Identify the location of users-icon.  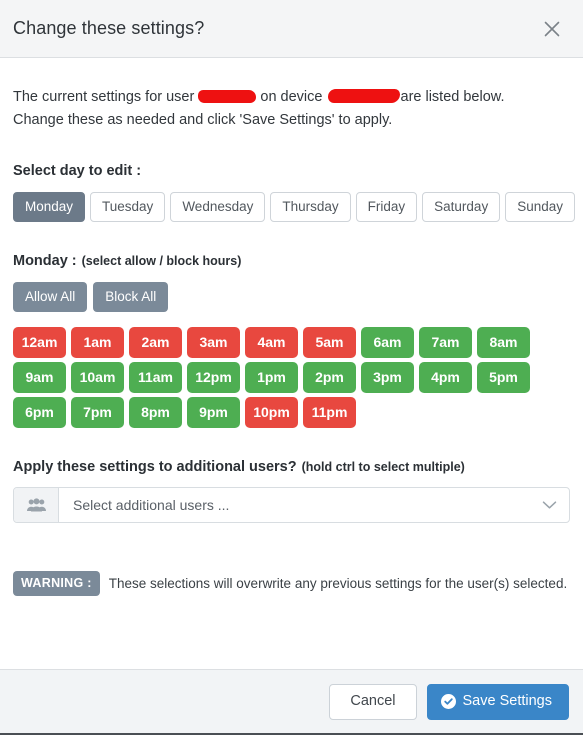
(36, 505).